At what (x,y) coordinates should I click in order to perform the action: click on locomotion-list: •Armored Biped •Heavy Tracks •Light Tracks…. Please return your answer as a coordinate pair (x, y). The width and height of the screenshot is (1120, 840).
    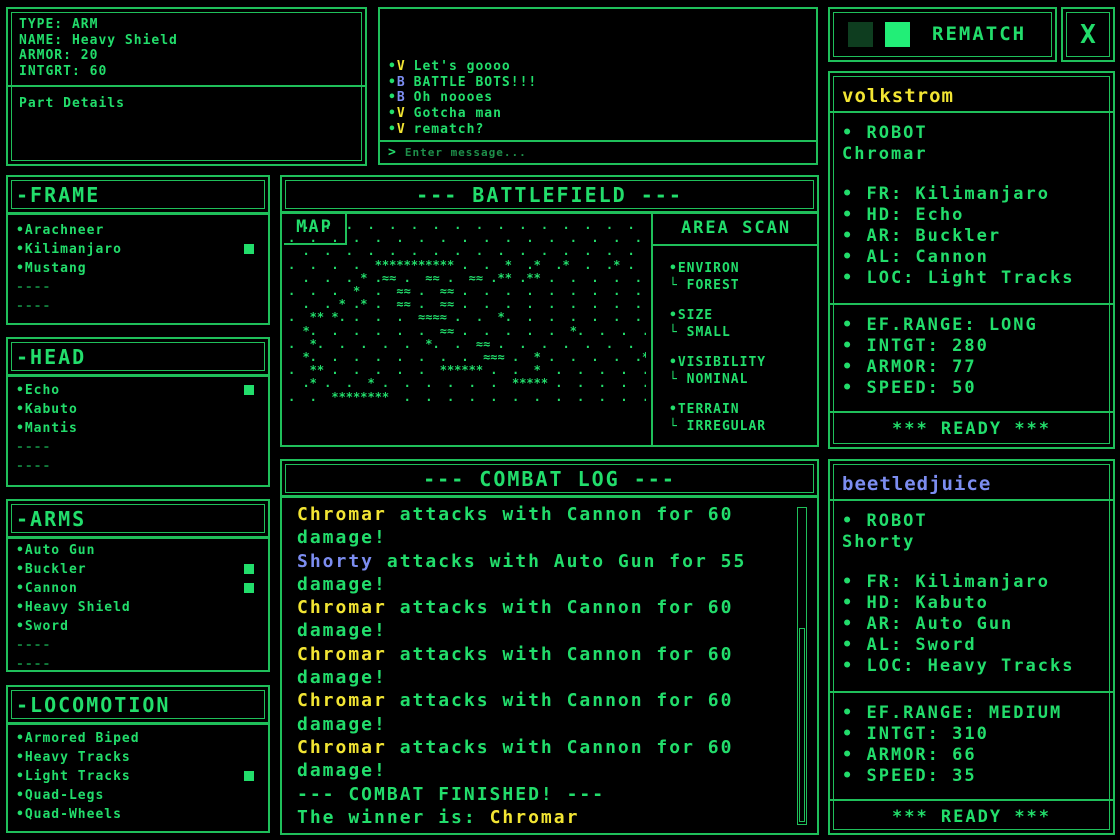
    Looking at the image, I should click on (138, 778).